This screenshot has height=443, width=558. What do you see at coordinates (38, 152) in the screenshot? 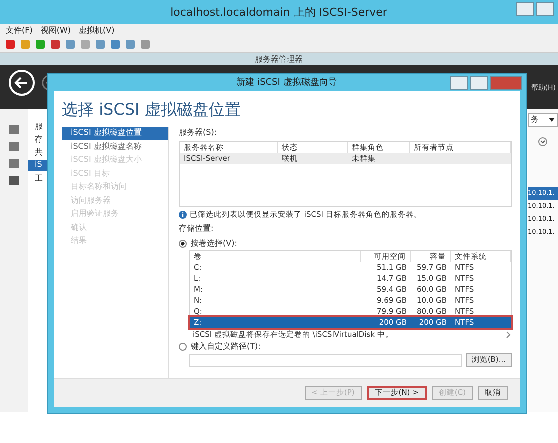
I see `nav-item: 共` at bounding box center [38, 152].